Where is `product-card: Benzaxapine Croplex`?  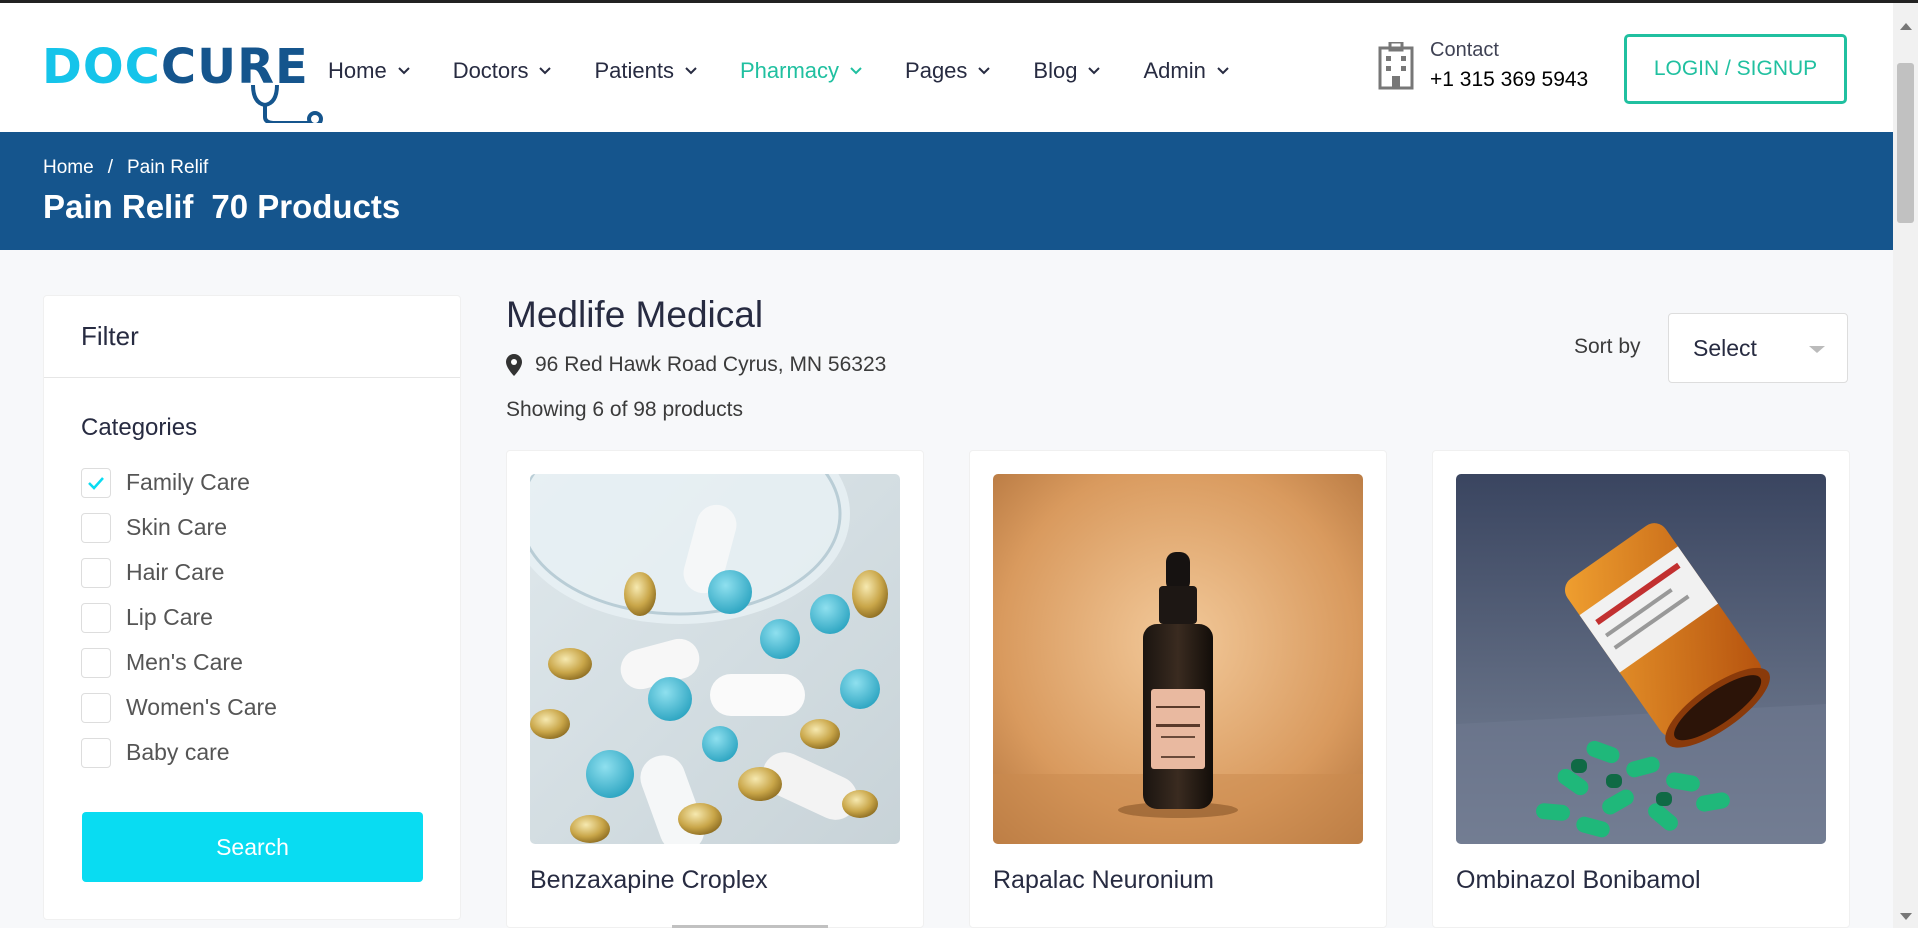
product-card: Benzaxapine Croplex is located at coordinates (715, 689).